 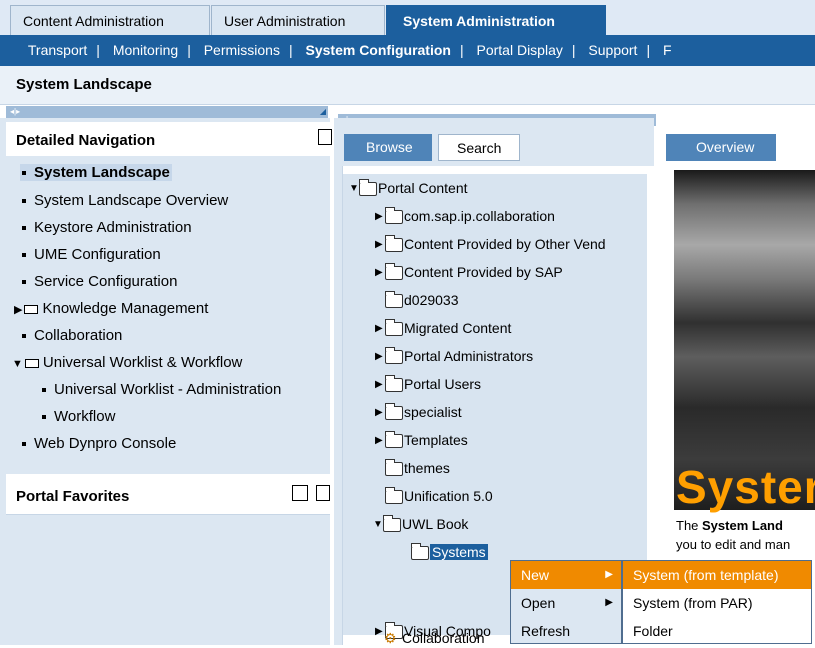 I want to click on tree-node-themes: themes, so click(x=417, y=468).